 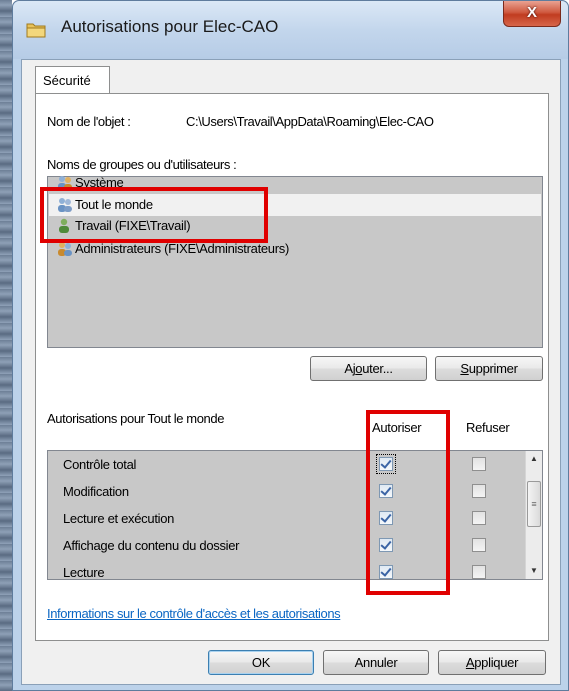 I want to click on scroll-thumb: ≡, so click(x=534, y=504).